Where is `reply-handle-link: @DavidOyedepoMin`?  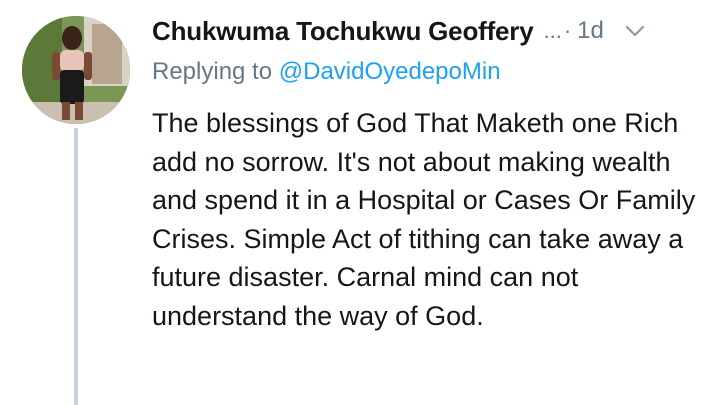 reply-handle-link: @DavidOyedepoMin is located at coordinates (390, 71).